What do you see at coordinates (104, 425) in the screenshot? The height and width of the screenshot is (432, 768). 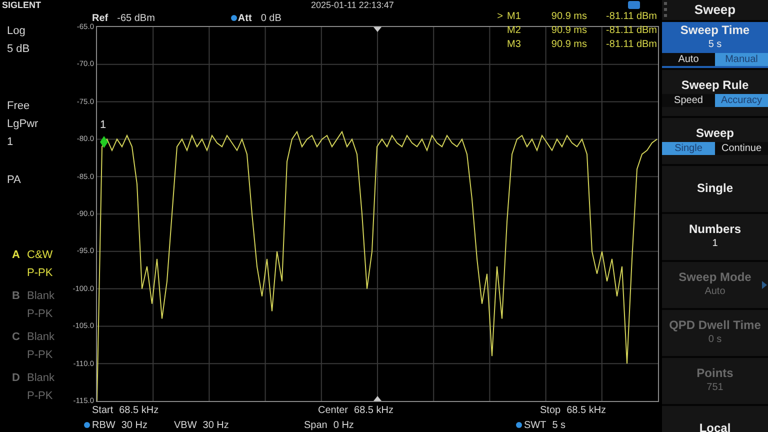 I see `param-label: RBW` at bounding box center [104, 425].